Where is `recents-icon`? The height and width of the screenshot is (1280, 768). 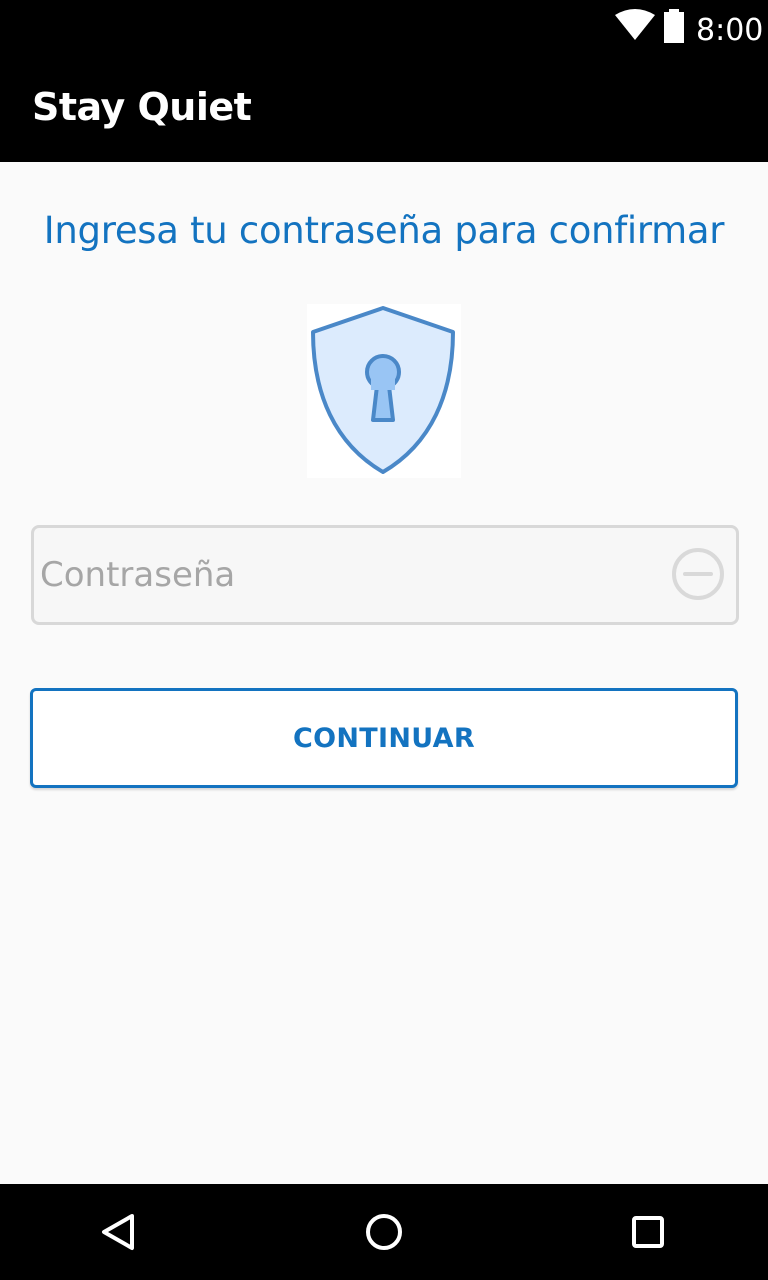
recents-icon is located at coordinates (648, 1232).